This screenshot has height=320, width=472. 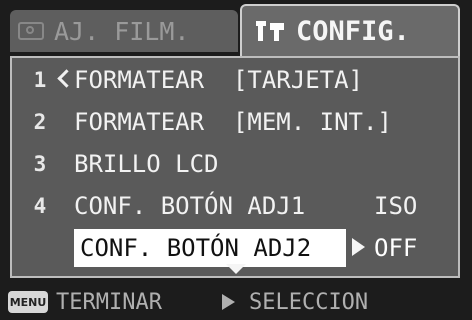 I want to click on menu-item-label: FORMATEAR [MEM. INT.], so click(x=233, y=122).